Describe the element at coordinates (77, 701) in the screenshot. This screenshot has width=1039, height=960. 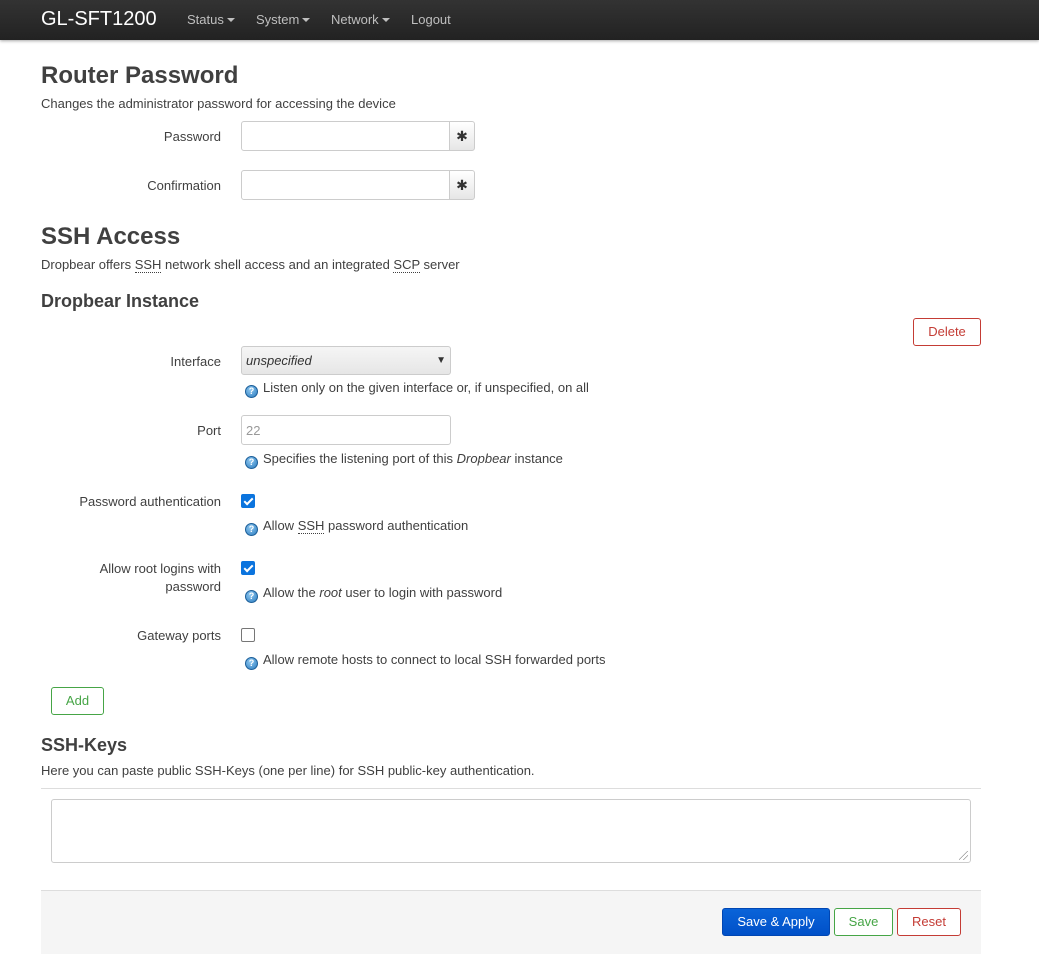
I see `add-instance-button: Add` at that location.